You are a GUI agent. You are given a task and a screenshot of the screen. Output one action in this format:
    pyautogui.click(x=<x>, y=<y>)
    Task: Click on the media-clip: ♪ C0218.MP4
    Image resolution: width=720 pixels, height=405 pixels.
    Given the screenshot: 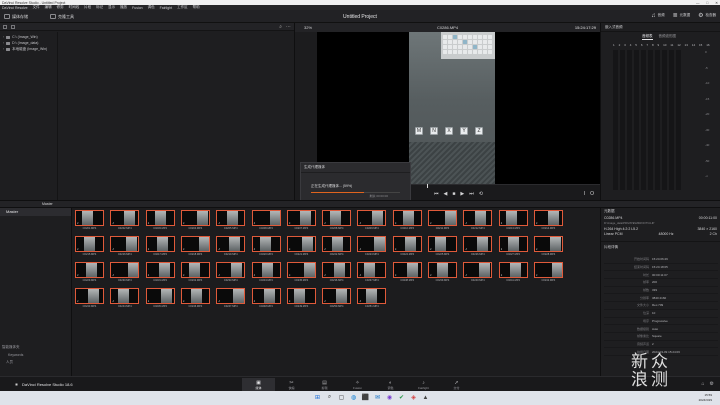 What is the action you would take?
    pyautogui.click(x=195, y=247)
    